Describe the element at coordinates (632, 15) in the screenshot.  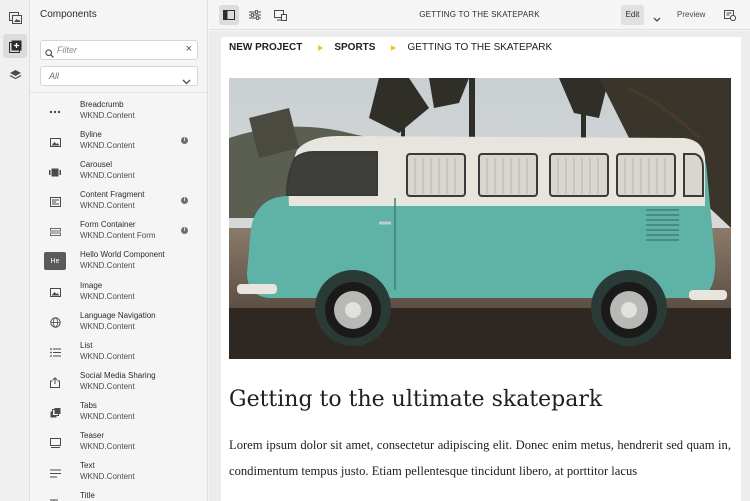
I see `edit-mode-button: Edit` at that location.